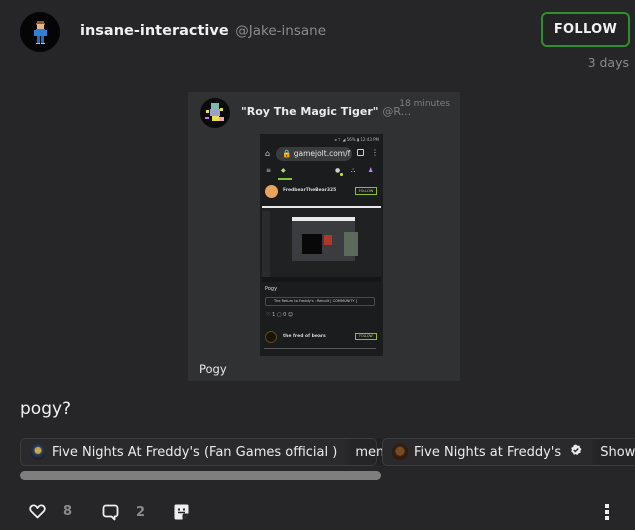 The width and height of the screenshot is (635, 530). What do you see at coordinates (366, 336) in the screenshot?
I see `phone-follow-button-2: FOLLOW` at bounding box center [366, 336].